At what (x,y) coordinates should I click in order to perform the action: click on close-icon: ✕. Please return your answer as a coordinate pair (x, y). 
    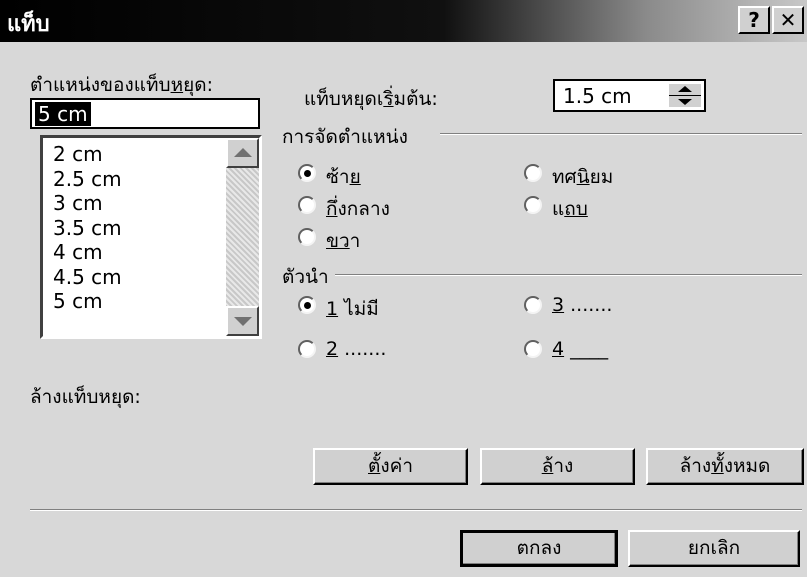
    Looking at the image, I should click on (788, 20).